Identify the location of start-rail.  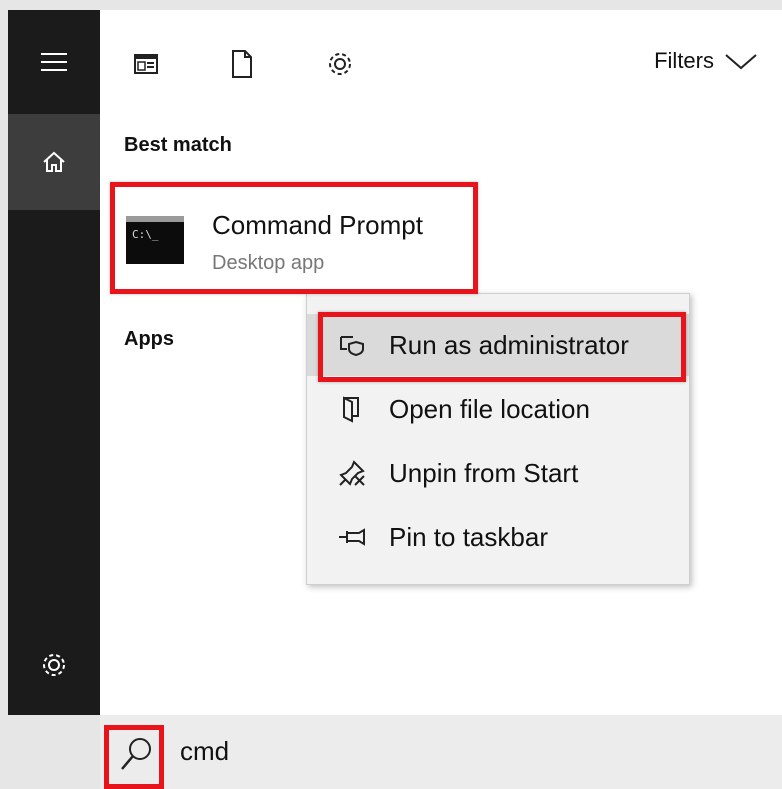
(54, 362).